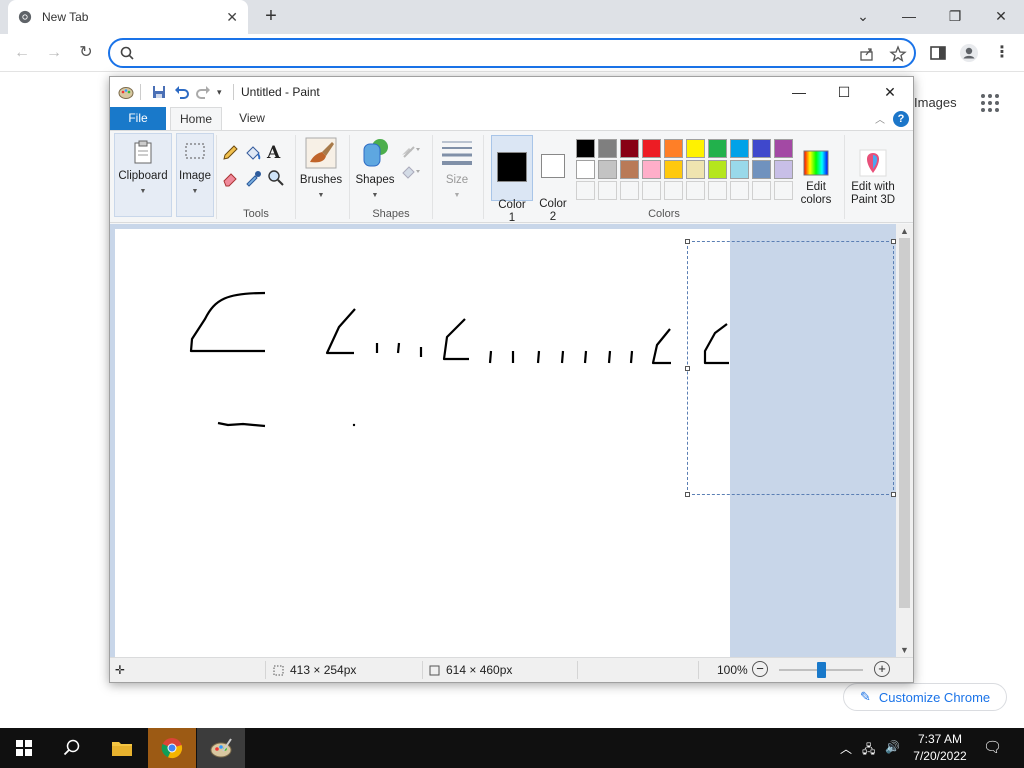 Image resolution: width=1024 pixels, height=768 pixels. I want to click on paint-app-icon, so click(126, 92).